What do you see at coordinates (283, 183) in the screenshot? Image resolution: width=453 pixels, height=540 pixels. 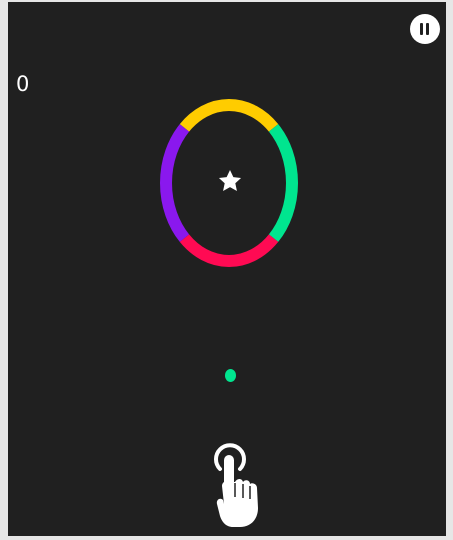 I see `ring-segment-right` at bounding box center [283, 183].